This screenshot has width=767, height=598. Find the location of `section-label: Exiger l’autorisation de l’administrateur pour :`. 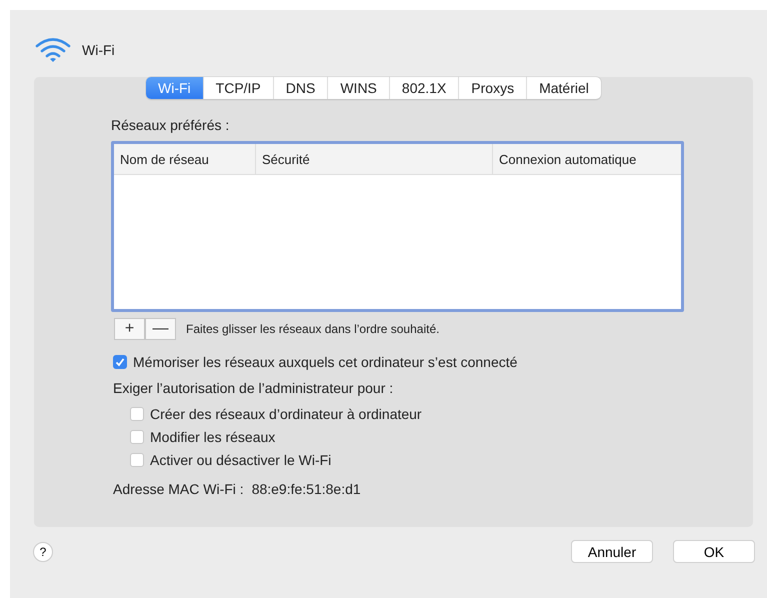

section-label: Exiger l’autorisation de l’administrateur pour : is located at coordinates (253, 388).